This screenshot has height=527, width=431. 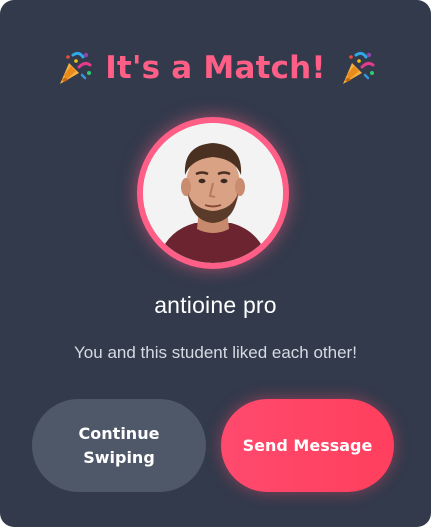 I want to click on avatar, so click(x=213, y=193).